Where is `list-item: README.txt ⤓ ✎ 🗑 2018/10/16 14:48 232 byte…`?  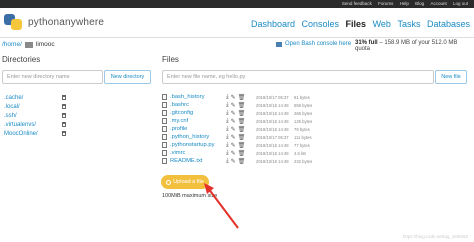 list-item: README.txt ⤓ ✎ 🗑 2018/10/16 14:48 232 byte… is located at coordinates (237, 161).